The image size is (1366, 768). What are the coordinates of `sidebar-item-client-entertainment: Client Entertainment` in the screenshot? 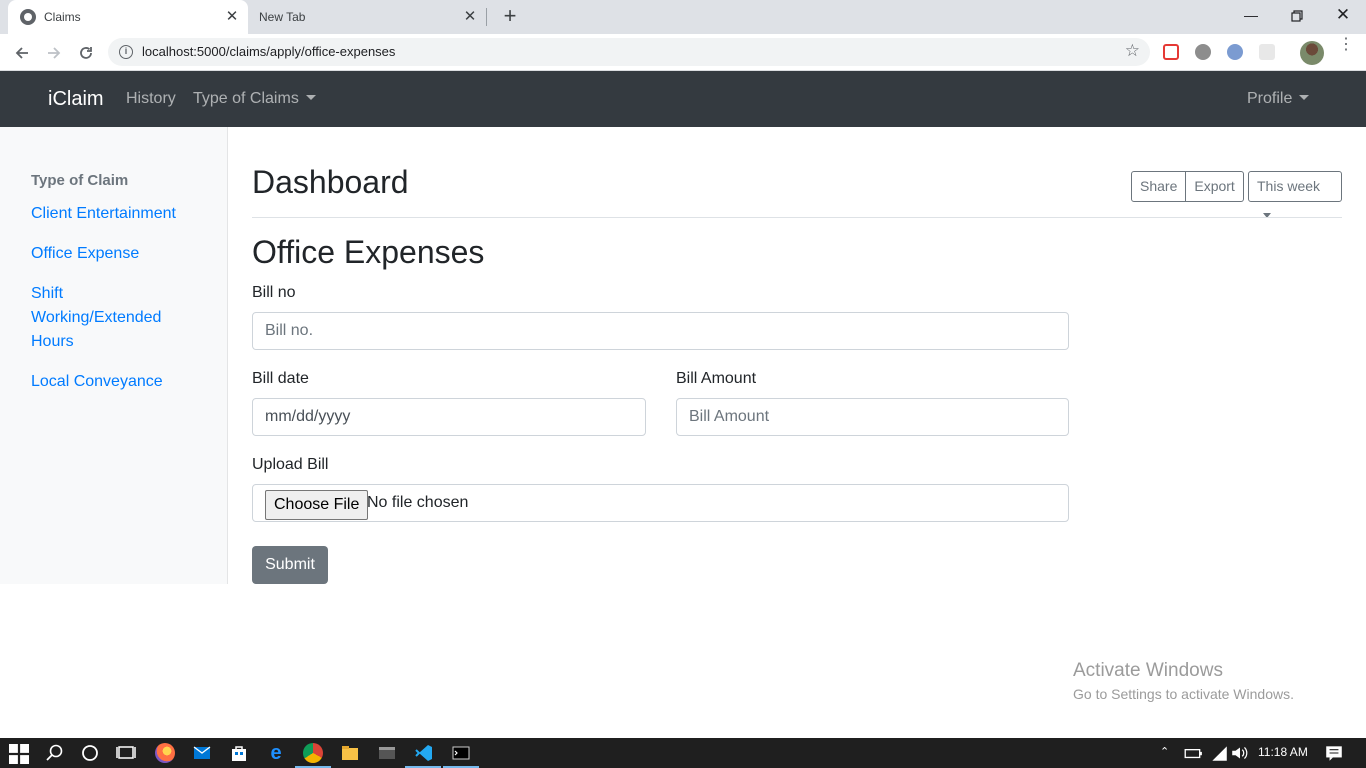 It's located at (121, 214).